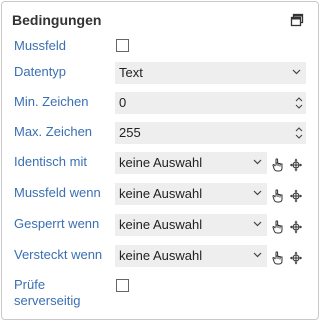 The height and width of the screenshot is (323, 322). I want to click on pruefe-serverseitig-label: Prüfe serverseitig, so click(47, 293).